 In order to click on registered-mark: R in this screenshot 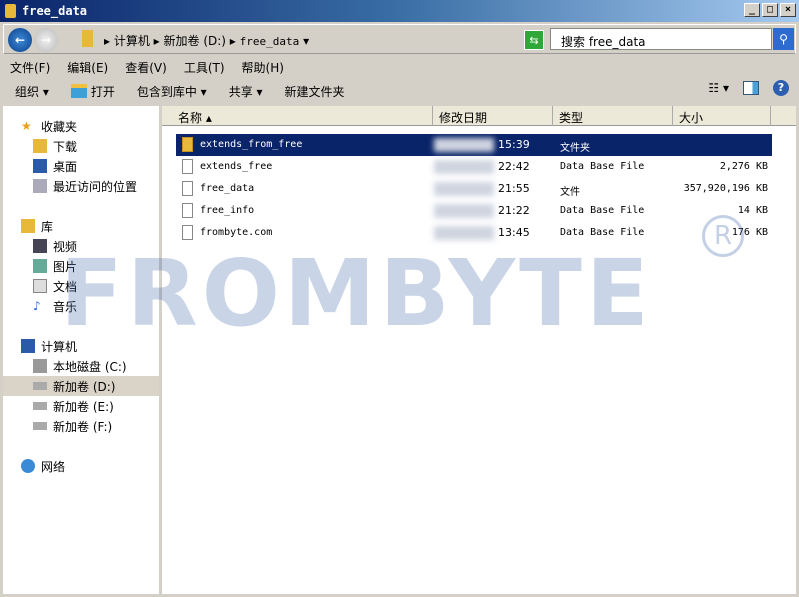, I will do `click(723, 236)`.